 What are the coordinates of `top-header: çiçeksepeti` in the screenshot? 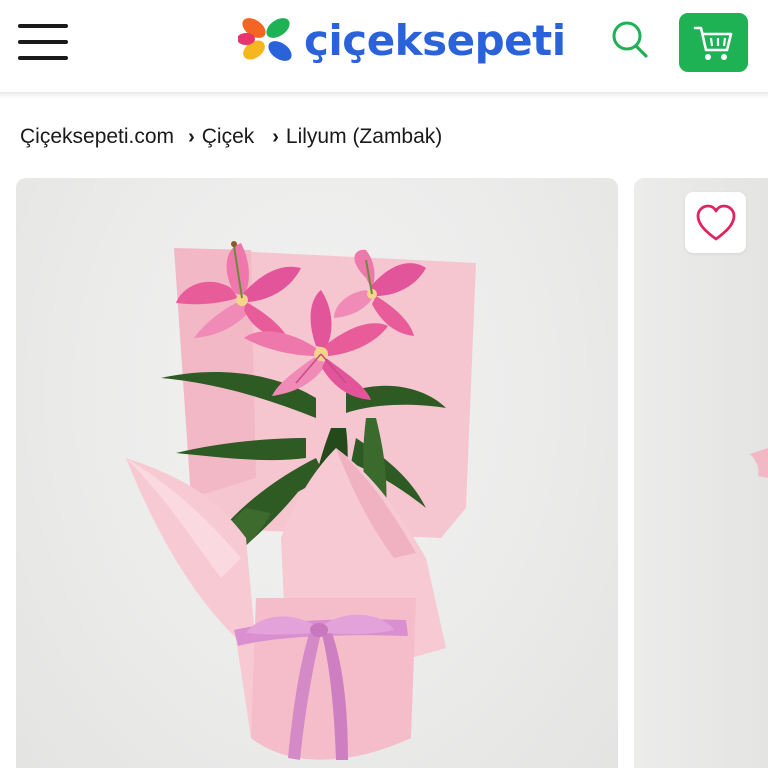 It's located at (384, 46).